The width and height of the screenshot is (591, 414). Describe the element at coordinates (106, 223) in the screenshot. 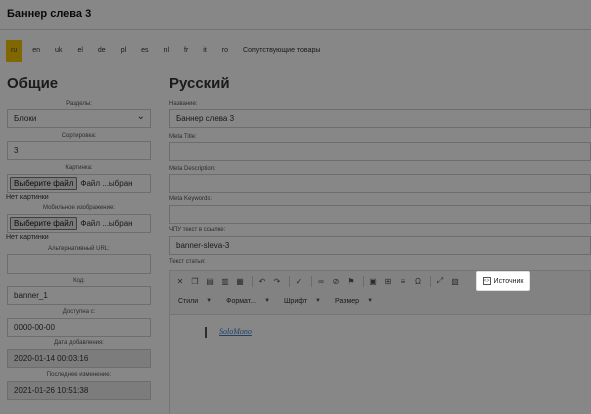

I see `mobile-file-status: Файл ...ыбран` at that location.